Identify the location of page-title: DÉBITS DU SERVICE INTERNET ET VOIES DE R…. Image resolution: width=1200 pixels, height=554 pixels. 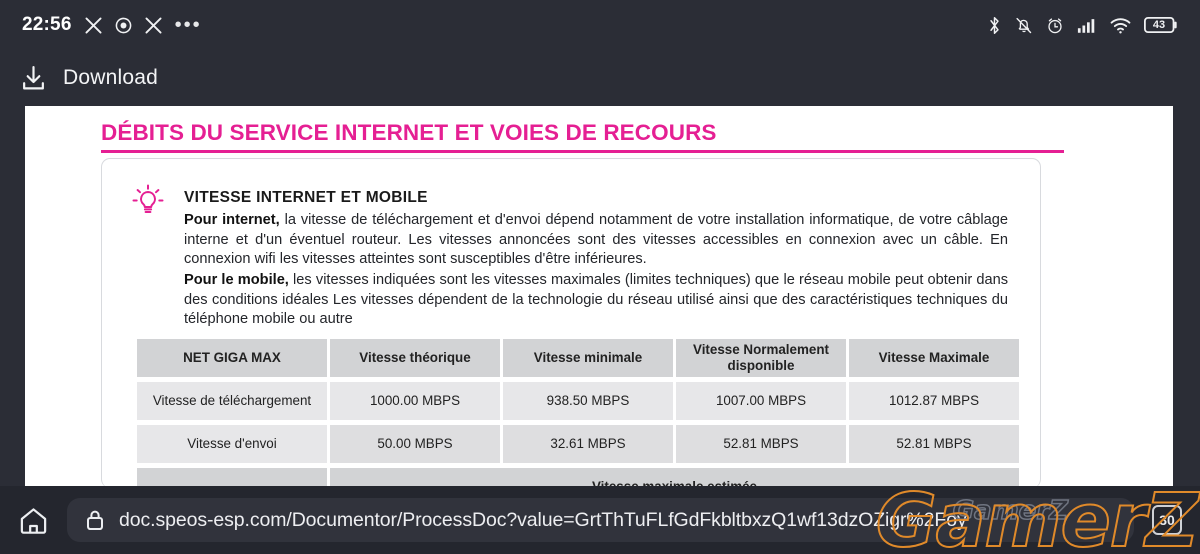
(409, 132).